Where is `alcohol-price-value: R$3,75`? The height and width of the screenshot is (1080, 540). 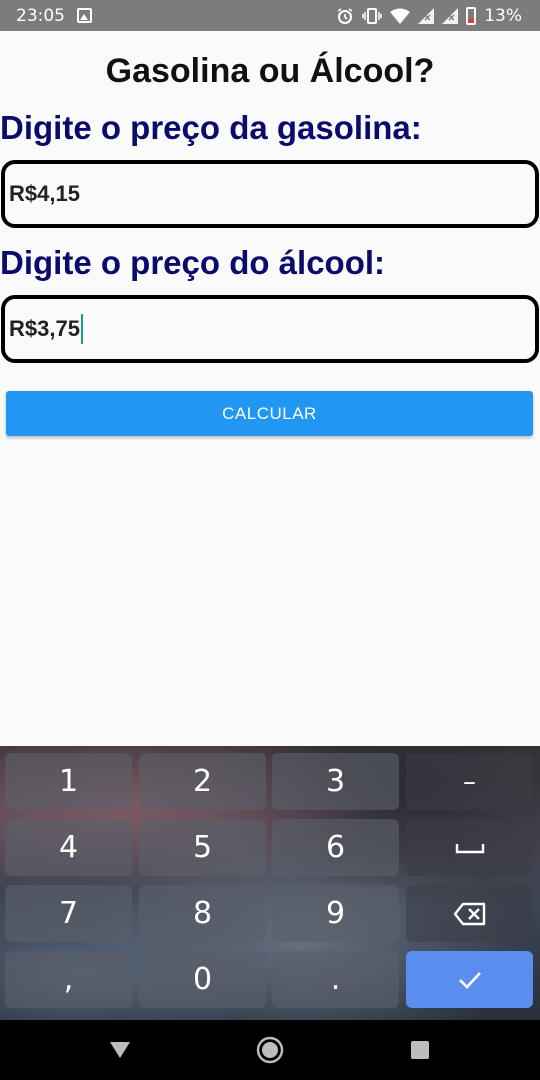 alcohol-price-value: R$3,75 is located at coordinates (44, 328).